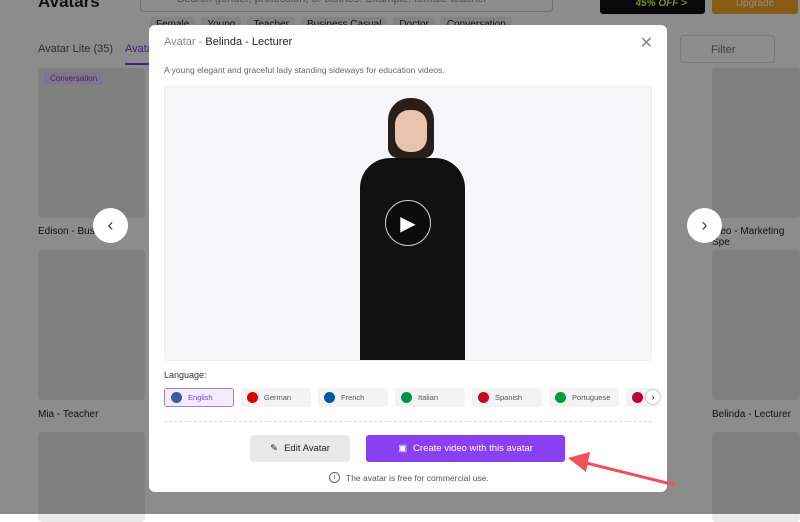 The width and height of the screenshot is (800, 522). Describe the element at coordinates (274, 448) in the screenshot. I see `pencil-icon: ✎` at that location.